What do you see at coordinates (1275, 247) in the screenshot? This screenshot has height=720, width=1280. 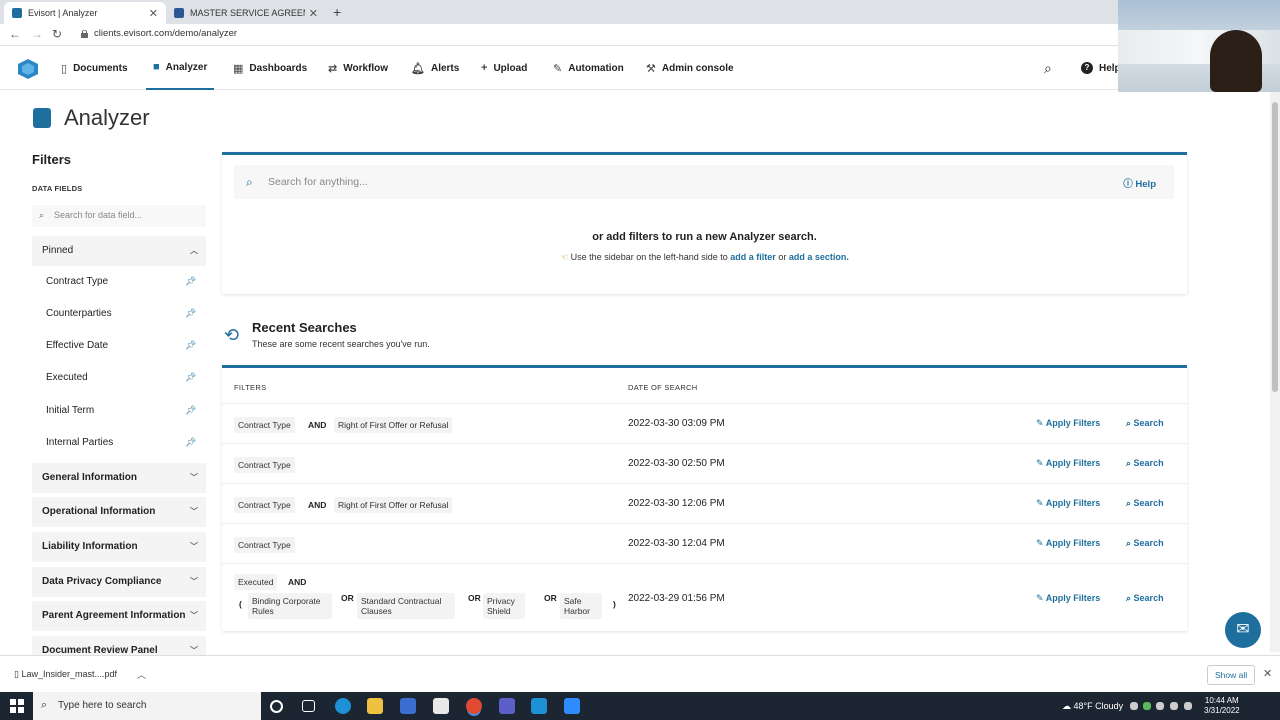 I see `scrollbar-thumb` at bounding box center [1275, 247].